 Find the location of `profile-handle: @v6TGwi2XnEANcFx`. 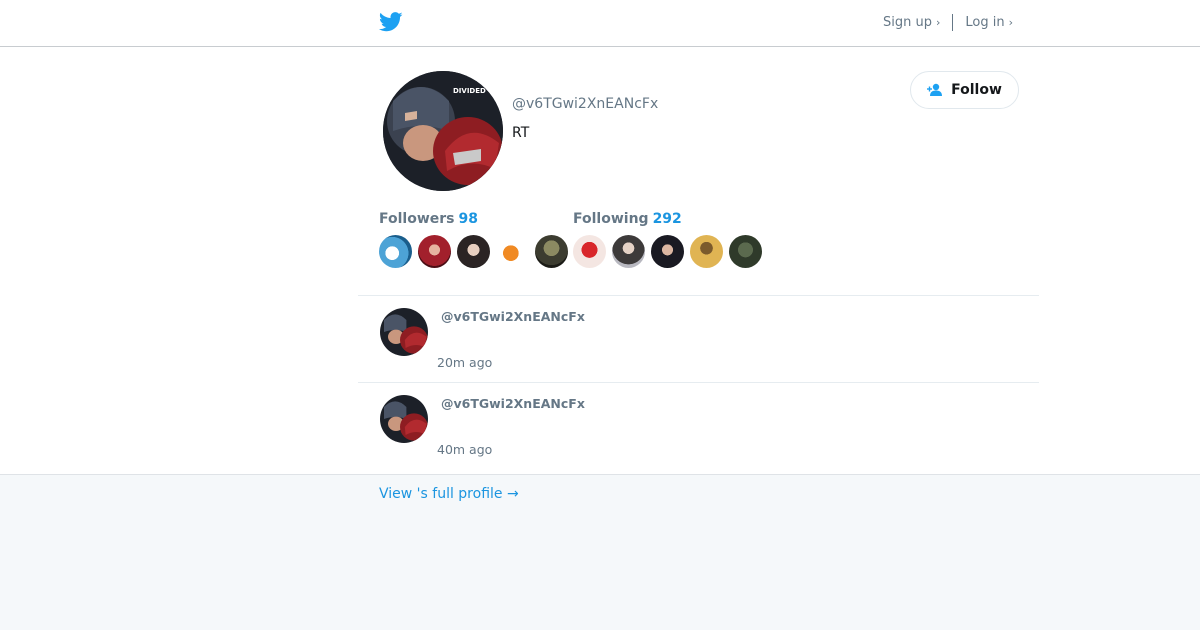

profile-handle: @v6TGwi2XnEANcFx is located at coordinates (585, 104).